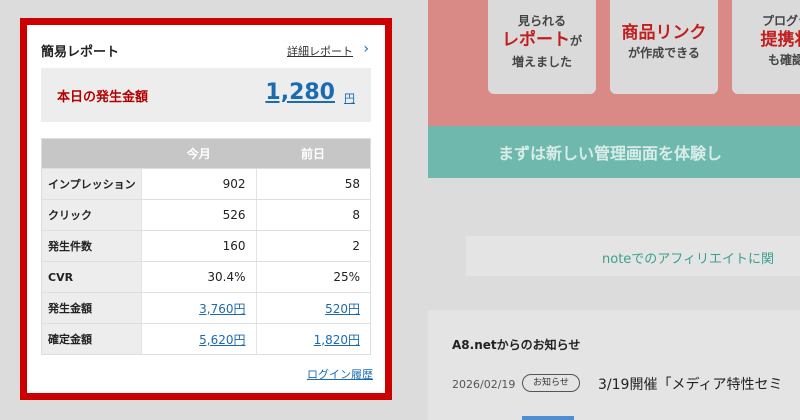 The image size is (800, 420). Describe the element at coordinates (633, 256) in the screenshot. I see `note-affiliate-link: noteでのアフィリエイトに関` at that location.